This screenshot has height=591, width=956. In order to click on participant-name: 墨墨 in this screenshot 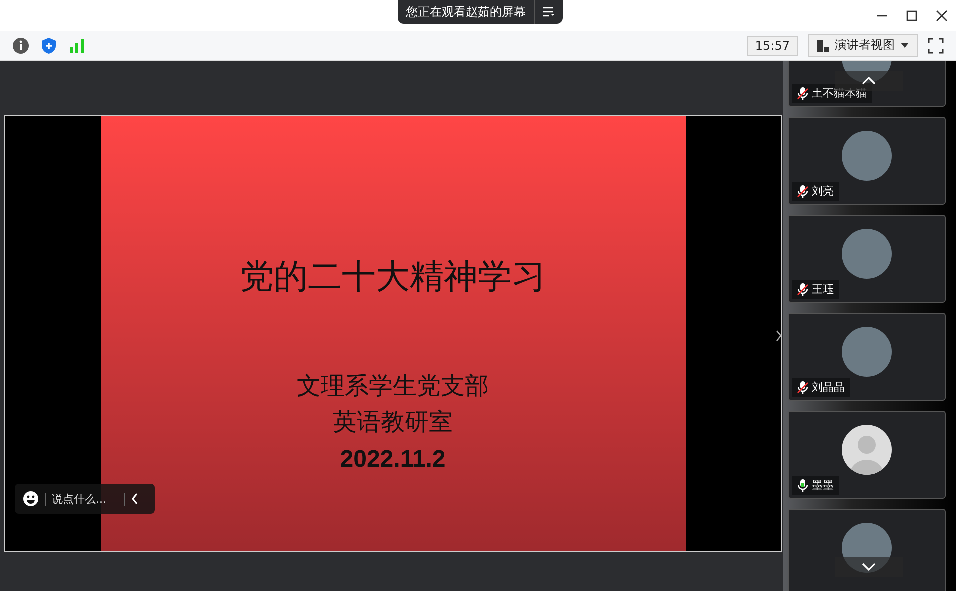, I will do `click(815, 485)`.